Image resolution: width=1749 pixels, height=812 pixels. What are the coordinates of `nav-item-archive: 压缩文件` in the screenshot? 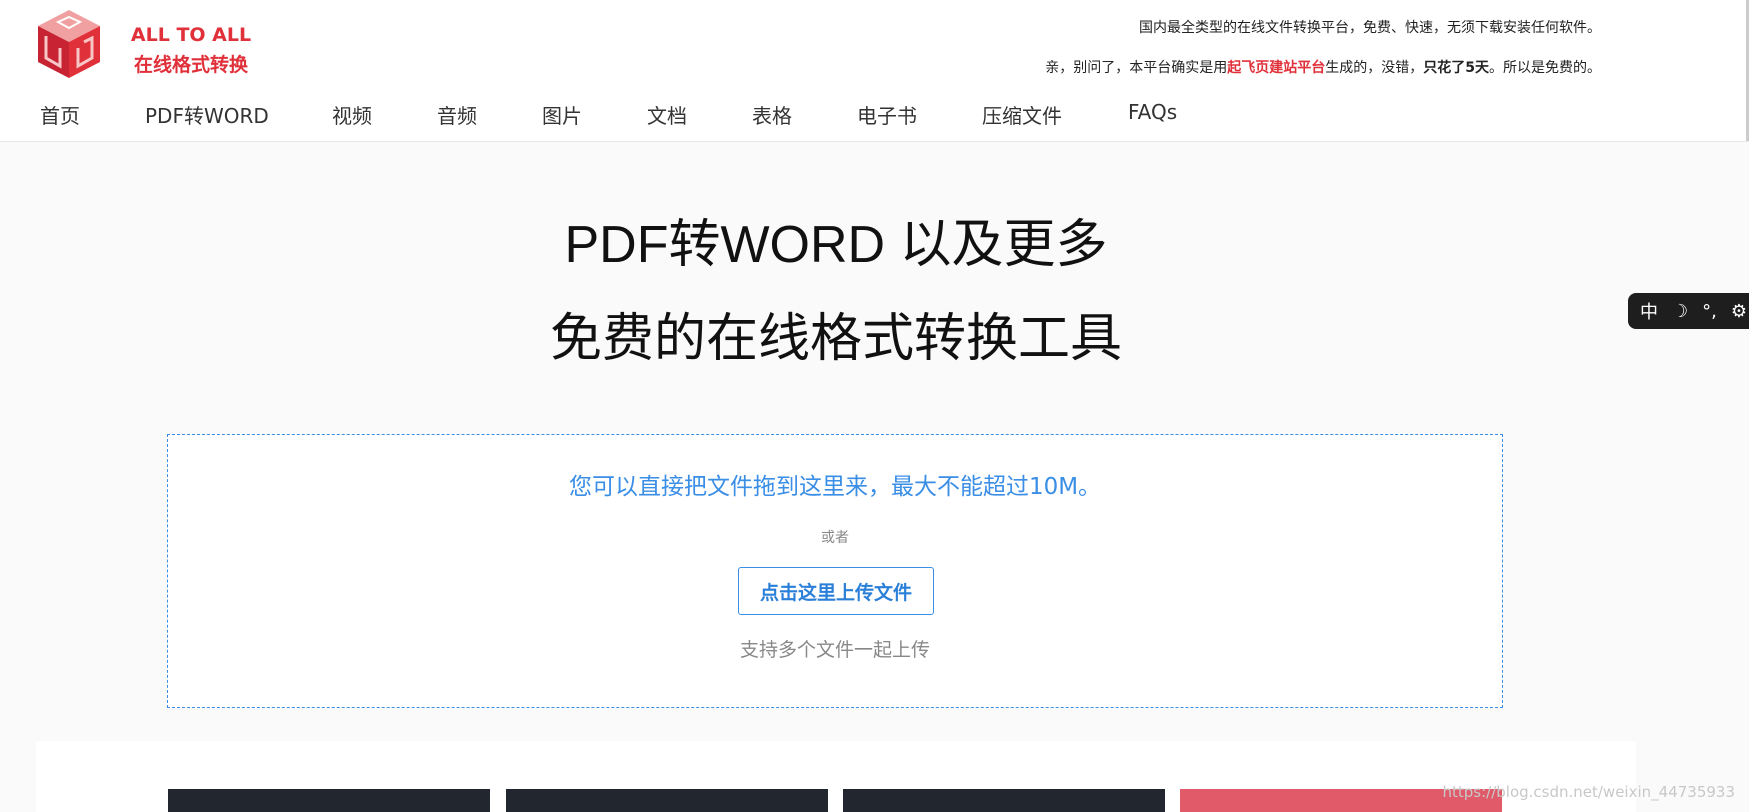 It's located at (1022, 114).